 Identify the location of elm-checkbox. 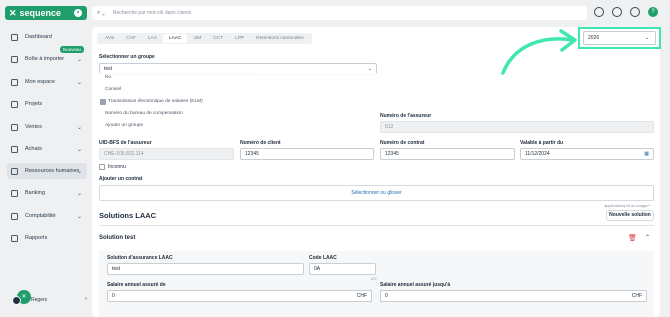
(103, 102).